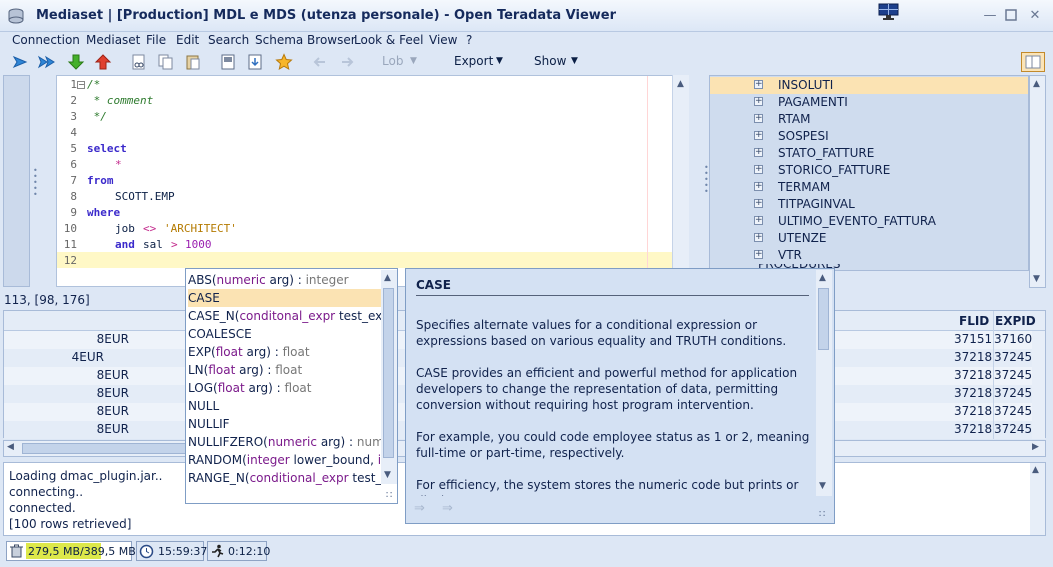 This screenshot has height=567, width=1053. Describe the element at coordinates (888, 11) in the screenshot. I see `monitor-icon` at that location.